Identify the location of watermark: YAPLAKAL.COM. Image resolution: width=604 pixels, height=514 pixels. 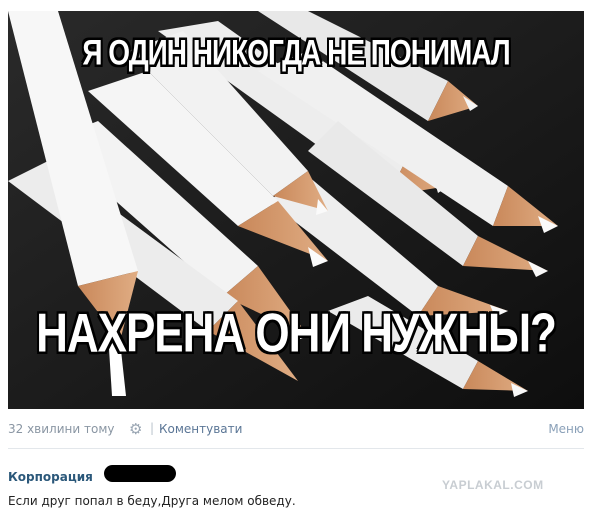
(493, 485).